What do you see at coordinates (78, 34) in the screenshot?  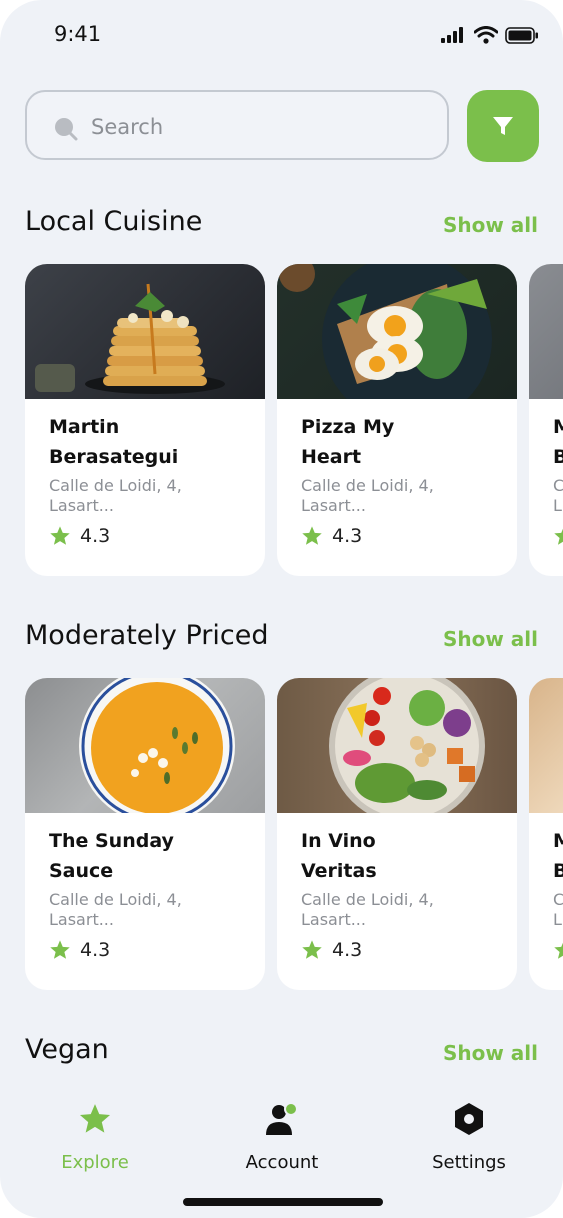 I see `status-time: 9:41` at bounding box center [78, 34].